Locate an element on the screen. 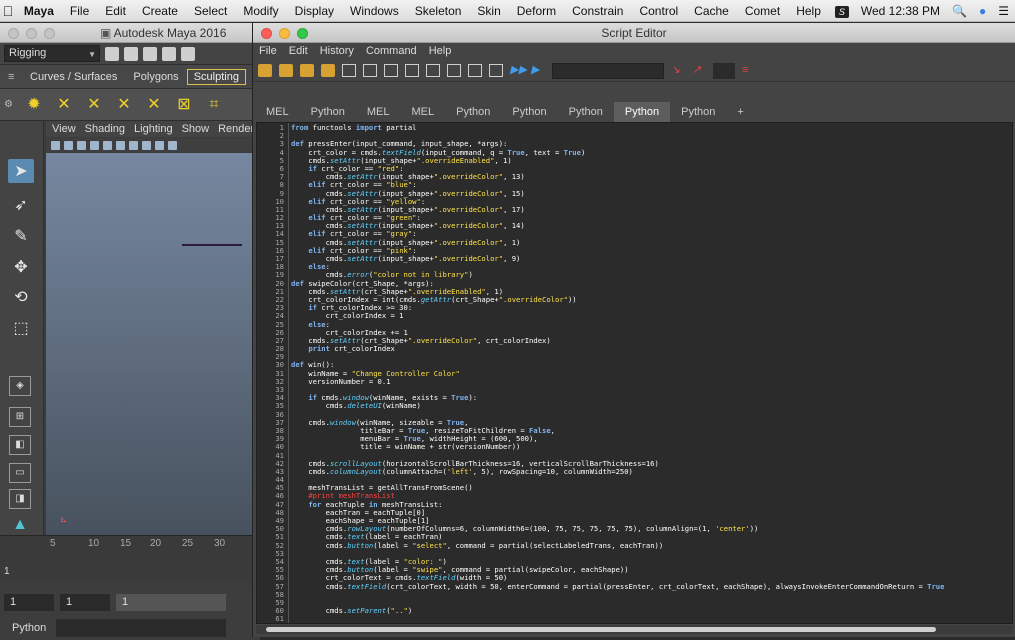  search-field is located at coordinates (608, 70).